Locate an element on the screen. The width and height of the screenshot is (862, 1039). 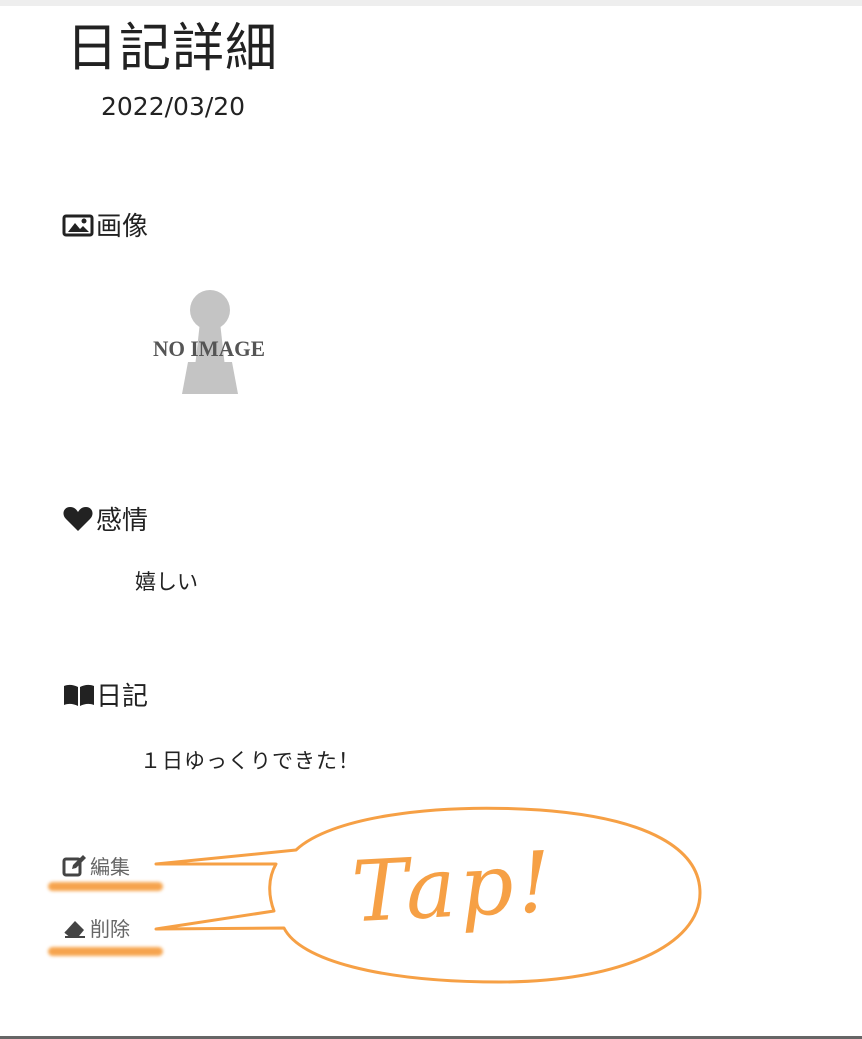
tap-annotation: Tap! is located at coordinates (453, 887).